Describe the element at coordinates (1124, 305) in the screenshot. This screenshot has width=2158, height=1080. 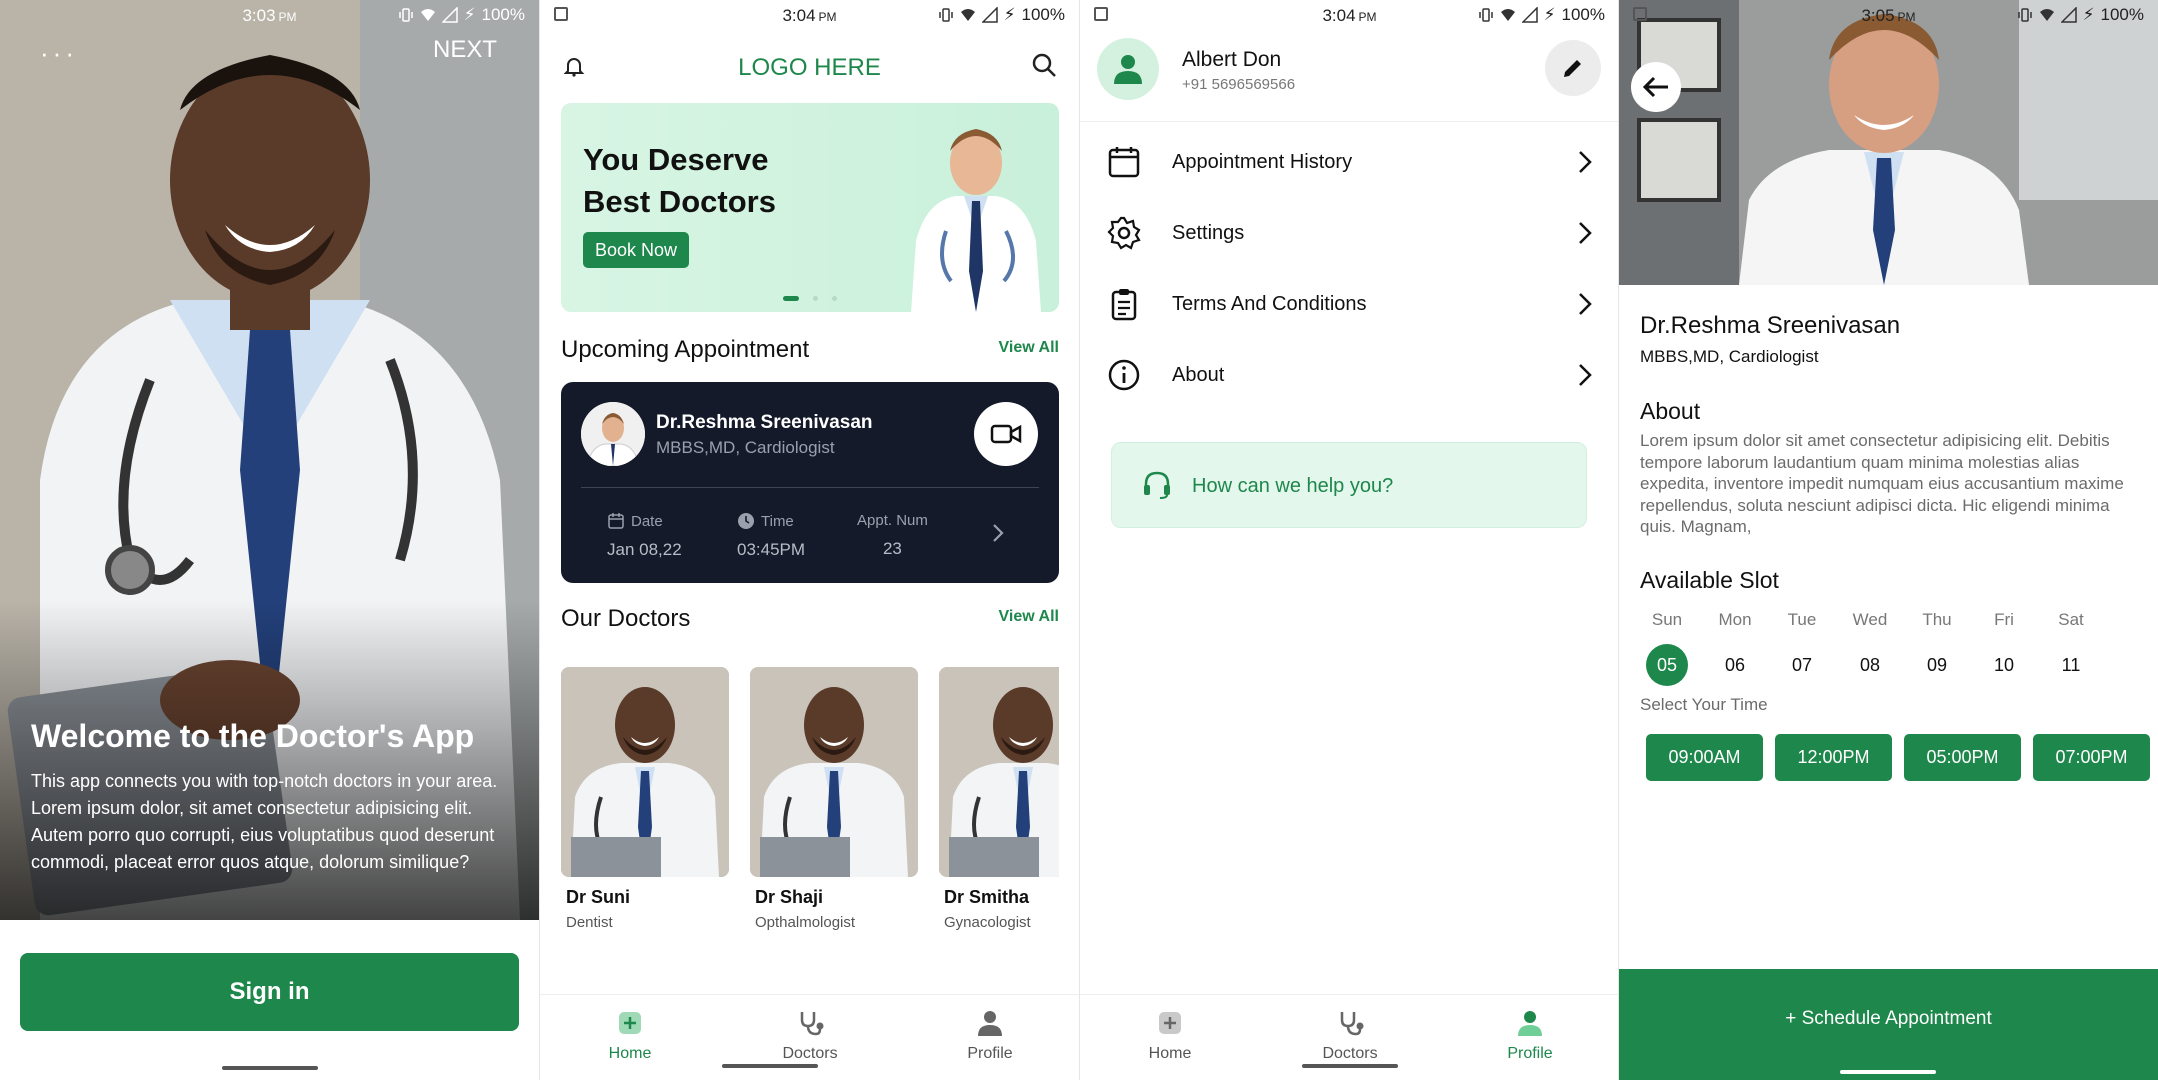
I see `clipboard-icon` at that location.